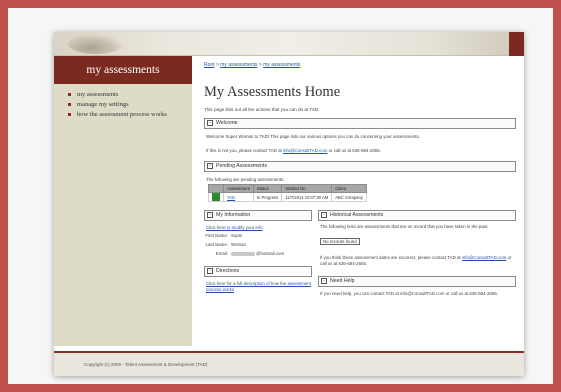  I want to click on banner-accent-band, so click(516, 44).